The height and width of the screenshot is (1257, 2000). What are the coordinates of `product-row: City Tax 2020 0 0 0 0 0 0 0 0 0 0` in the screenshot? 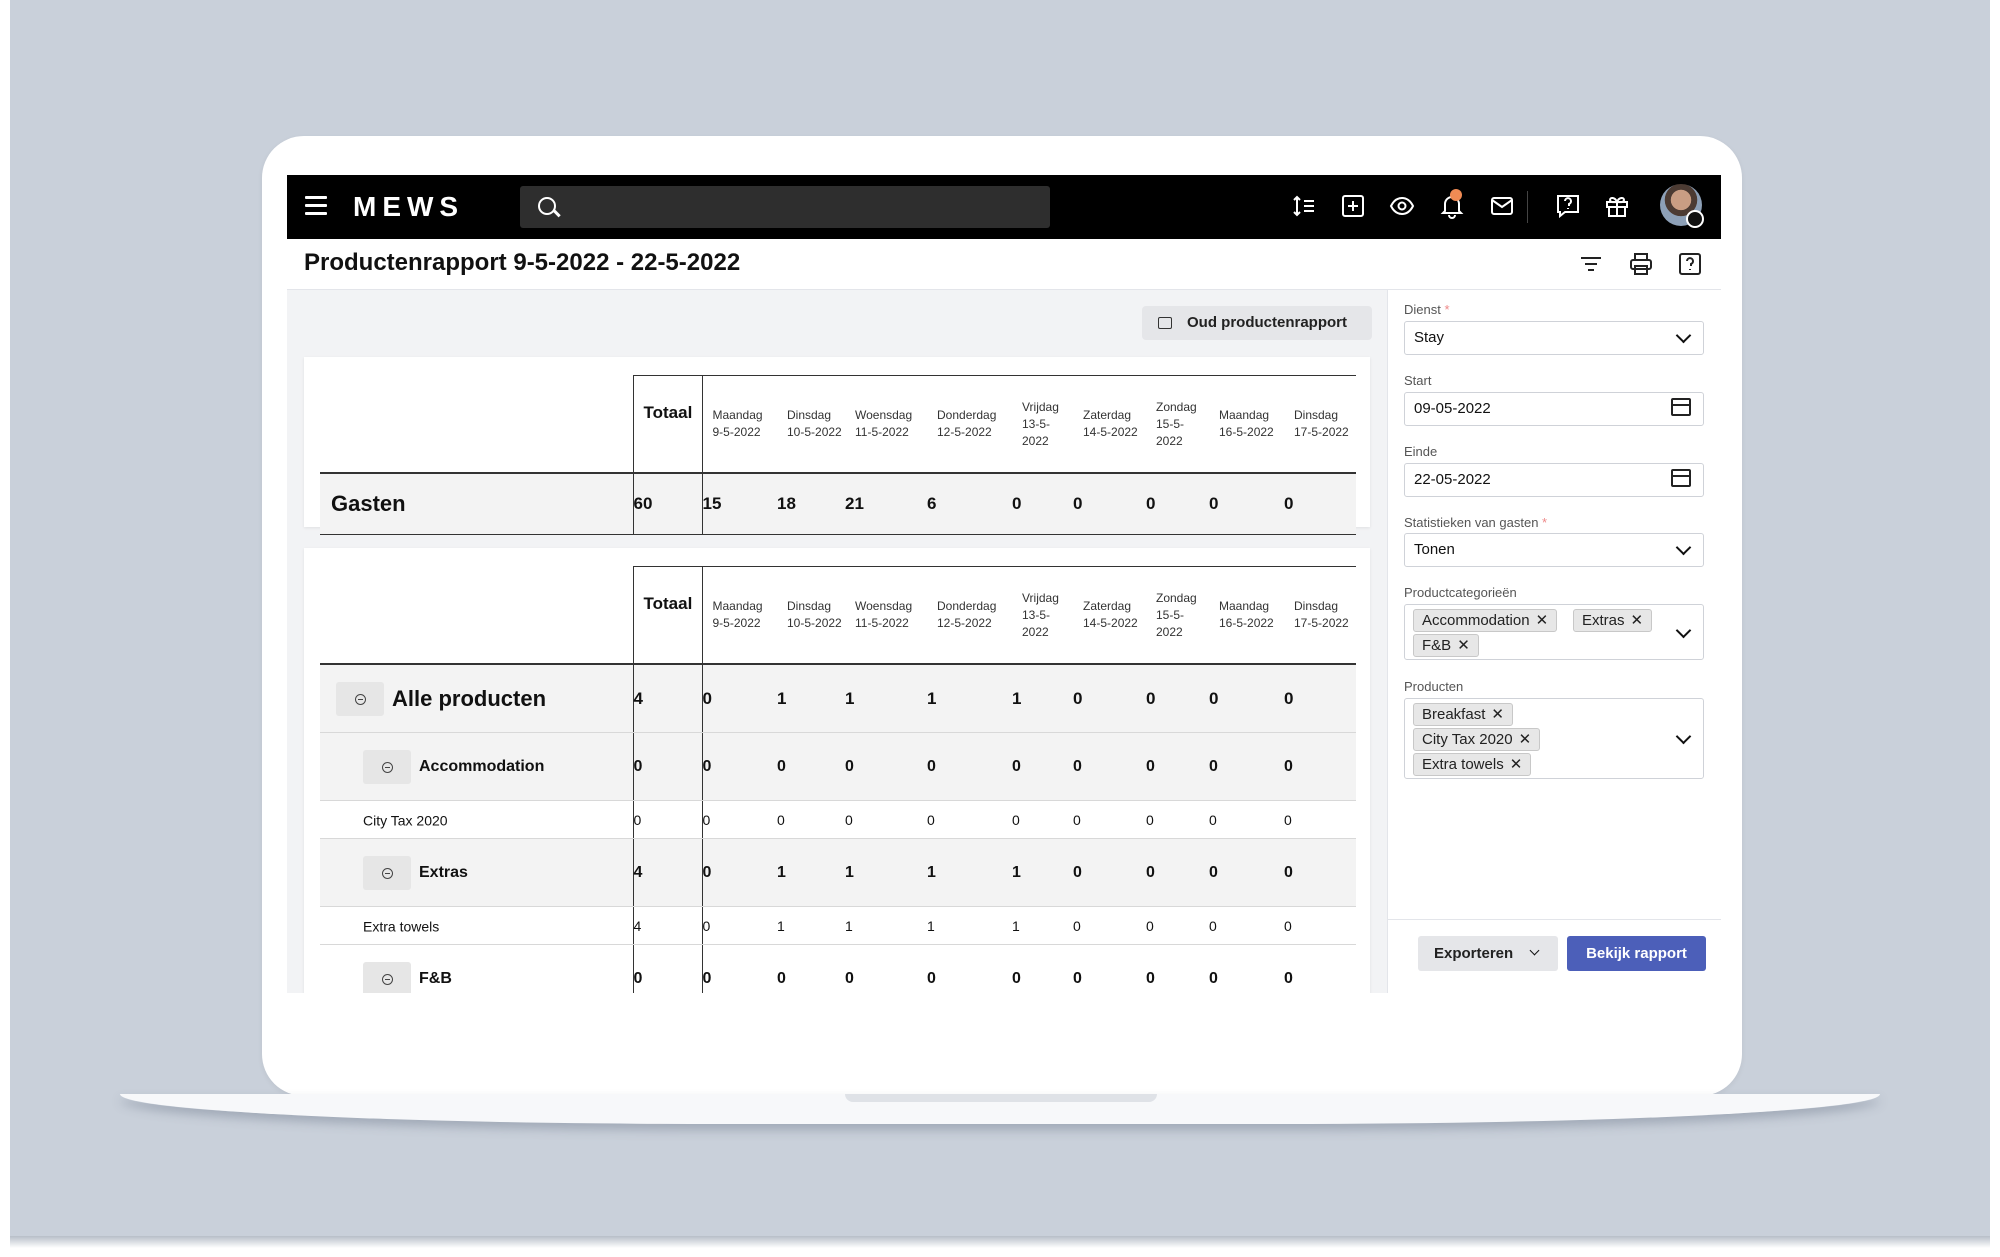 It's located at (838, 819).